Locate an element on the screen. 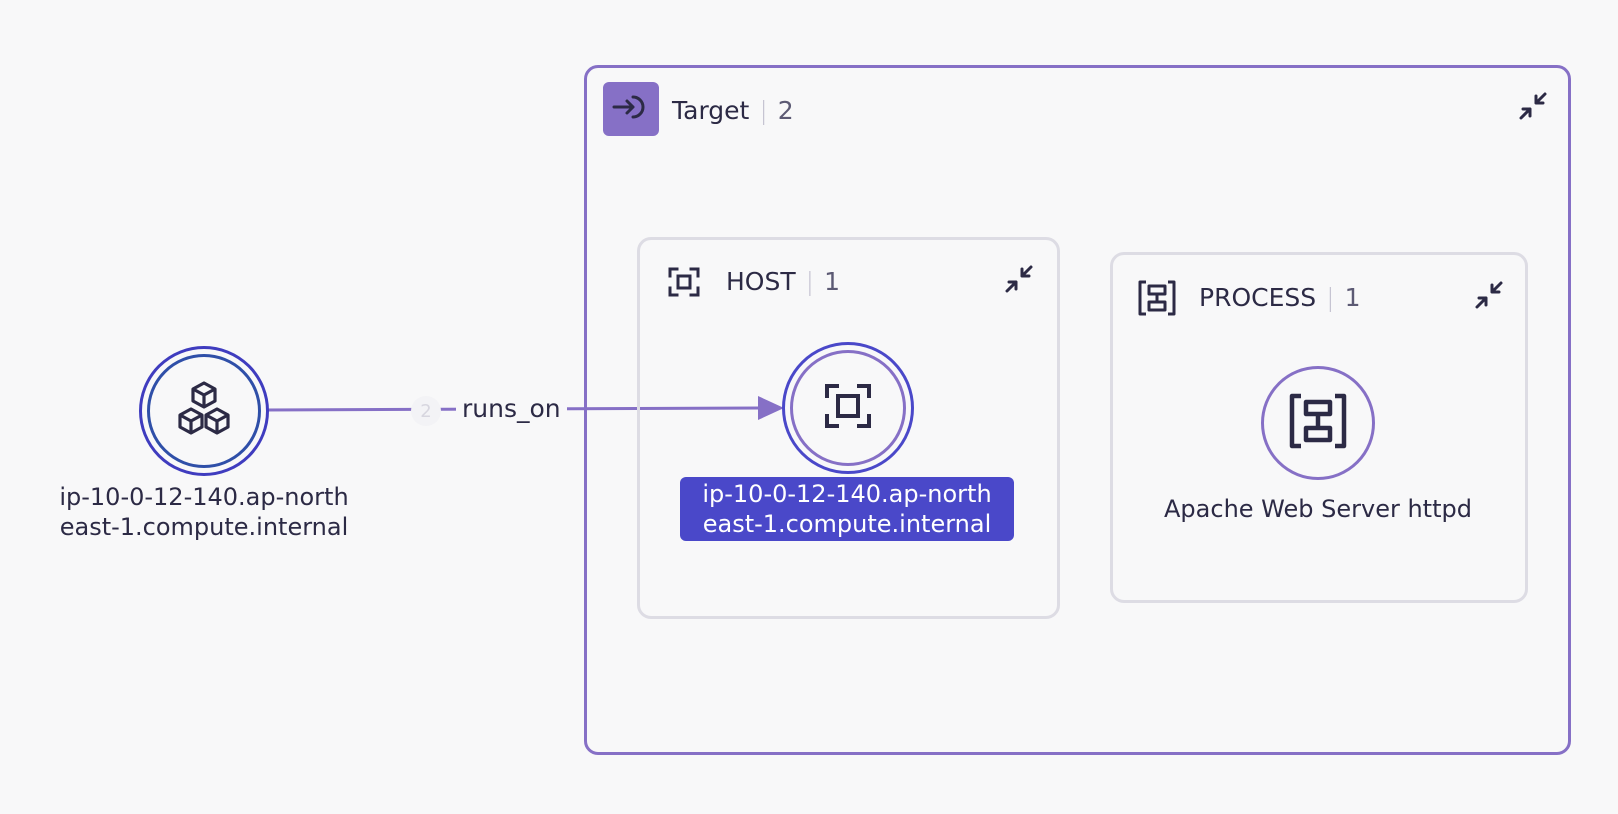 The width and height of the screenshot is (1618, 814). target-enter-icon is located at coordinates (631, 109).